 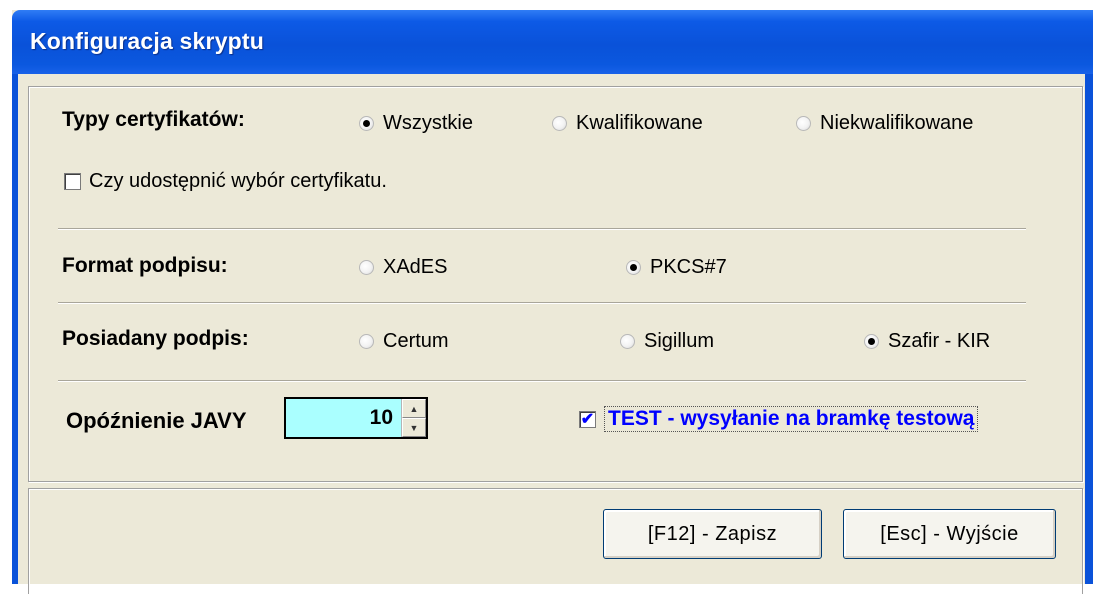 I want to click on spin-up-icon: ▲, so click(x=414, y=408).